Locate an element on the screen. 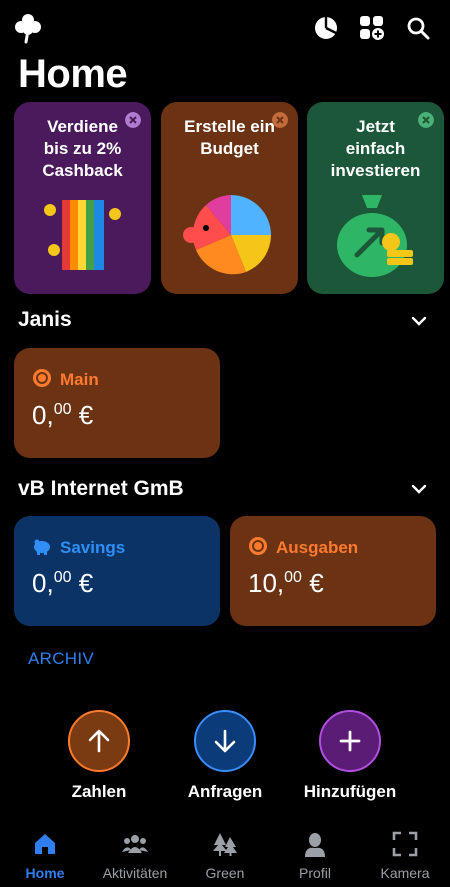  promo-card-invest: Jetzt einfach investieren is located at coordinates (375, 198).